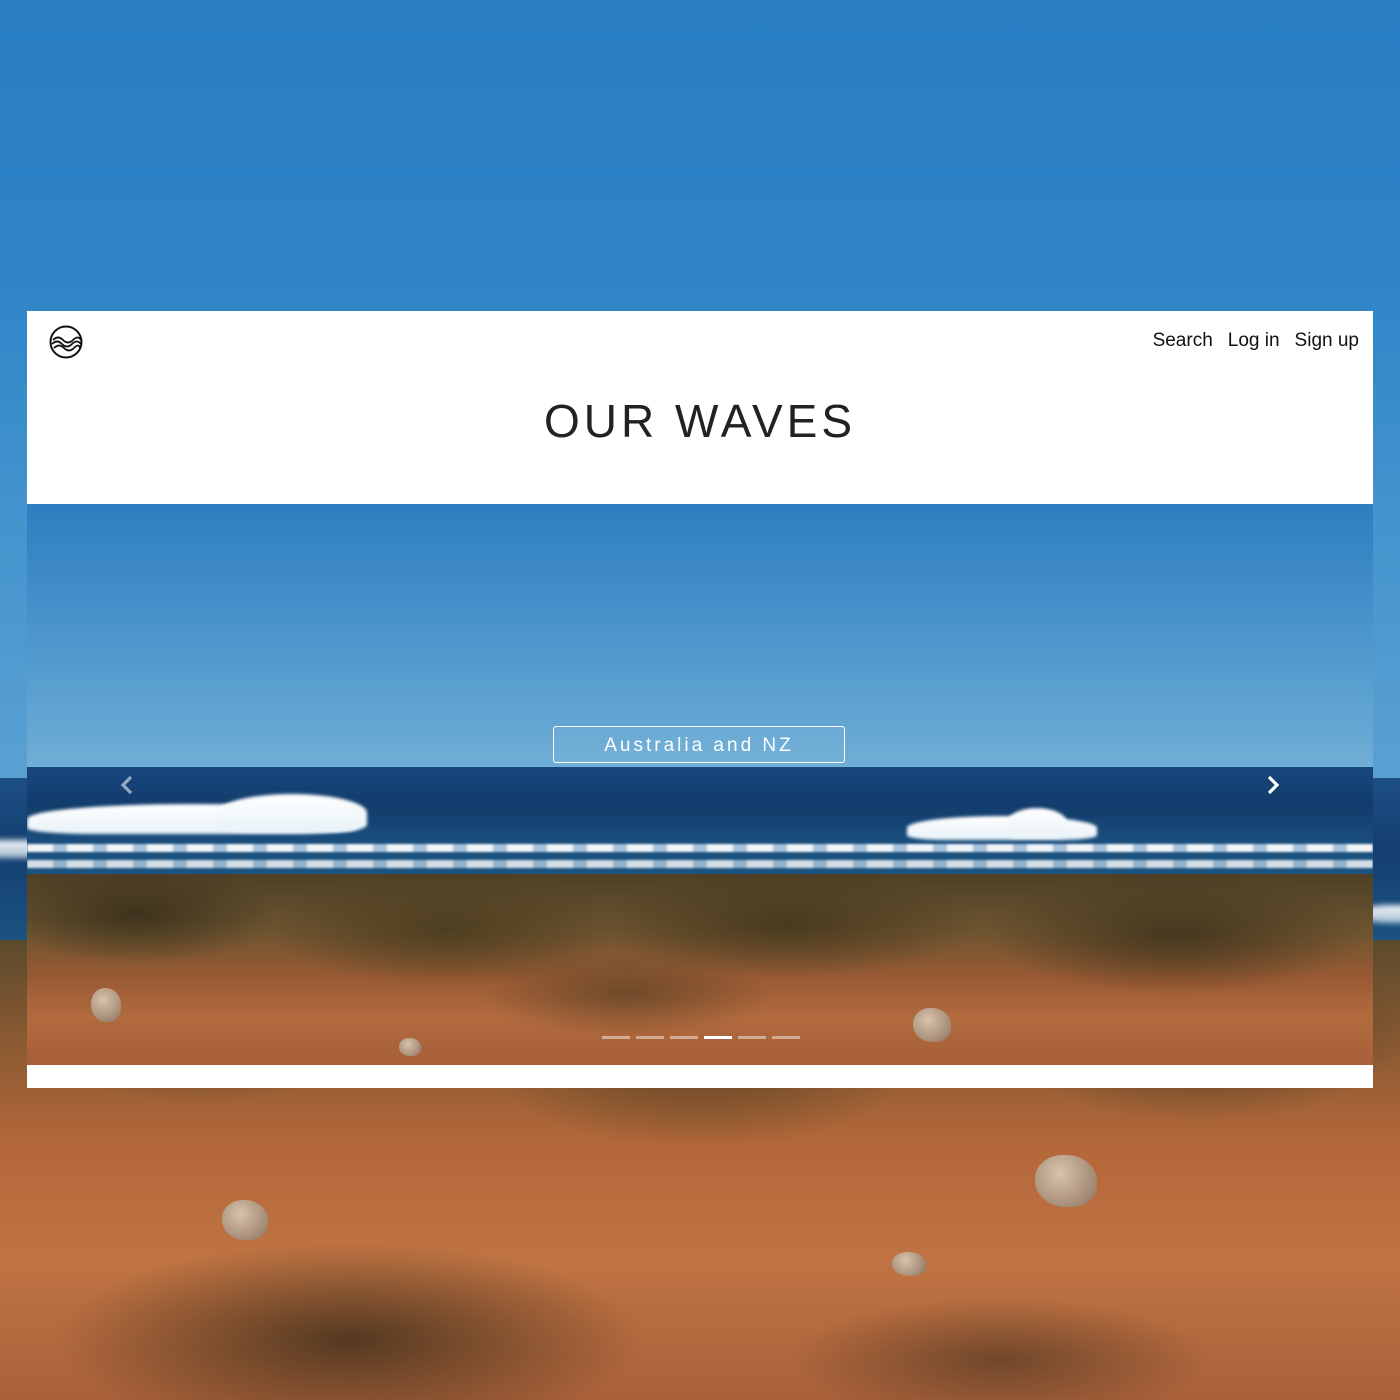 Image resolution: width=1400 pixels, height=1400 pixels. I want to click on search-link: Search, so click(1183, 341).